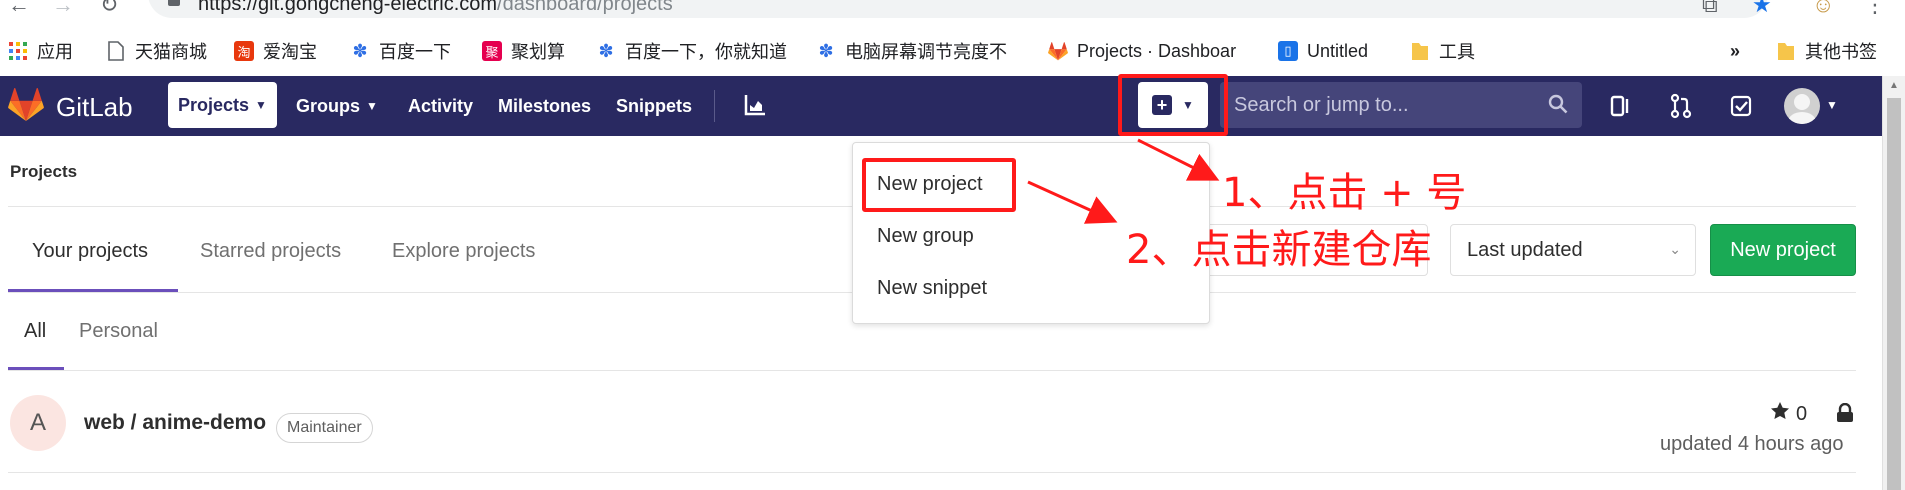  What do you see at coordinates (175, 423) in the screenshot?
I see `project-name-link: web / anime-demo` at bounding box center [175, 423].